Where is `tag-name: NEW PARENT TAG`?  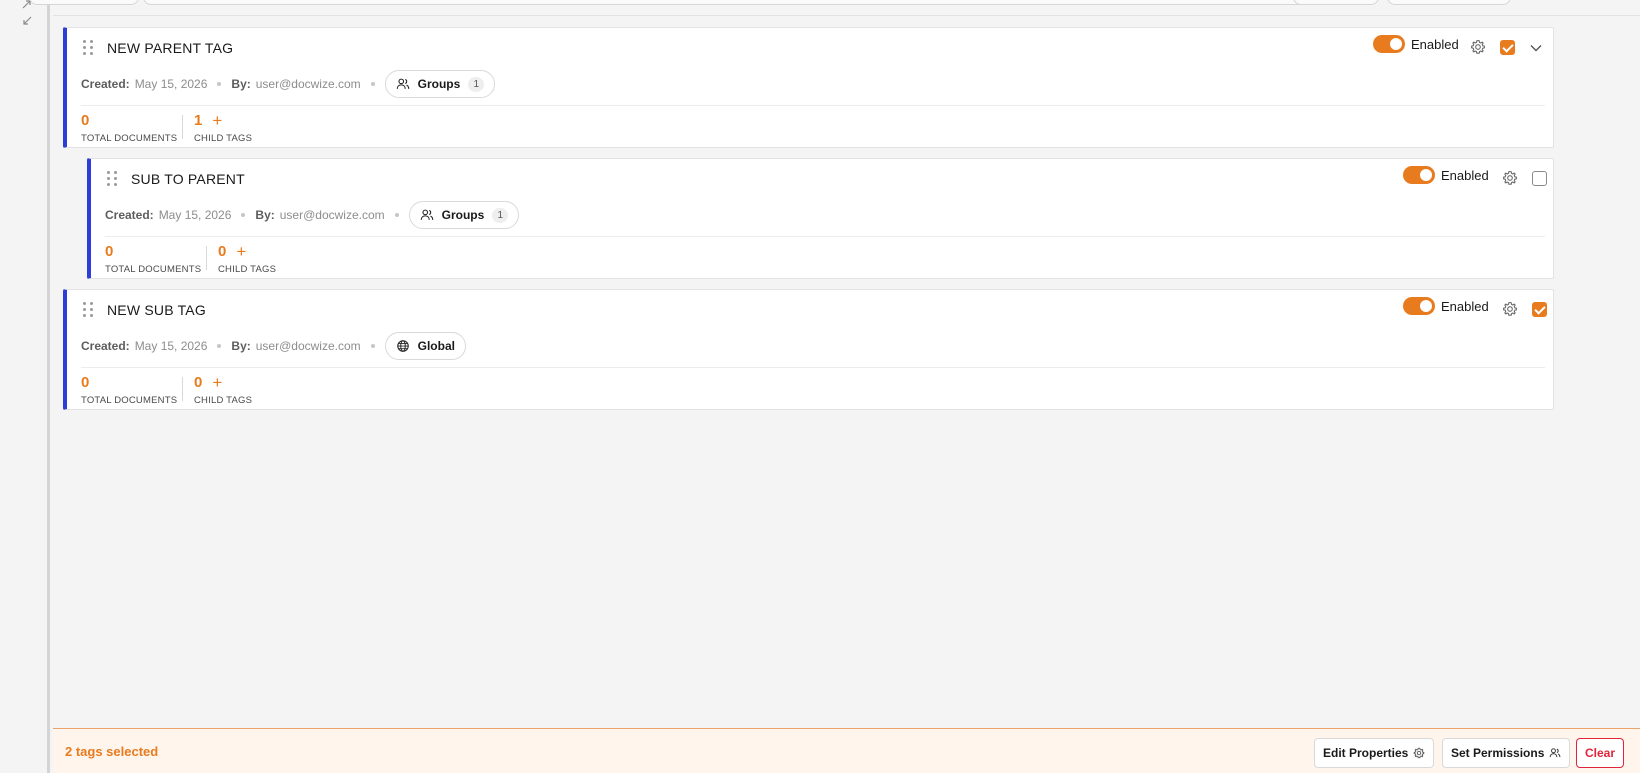
tag-name: NEW PARENT TAG is located at coordinates (170, 48).